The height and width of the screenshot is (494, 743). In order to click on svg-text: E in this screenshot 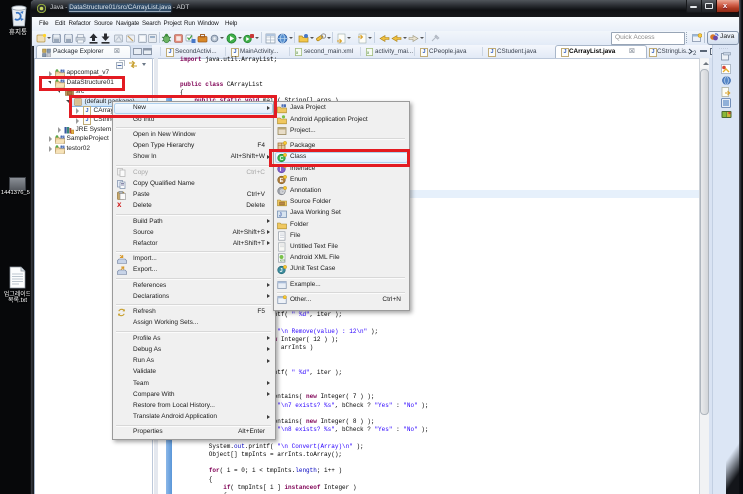, I will do `click(281, 181)`.